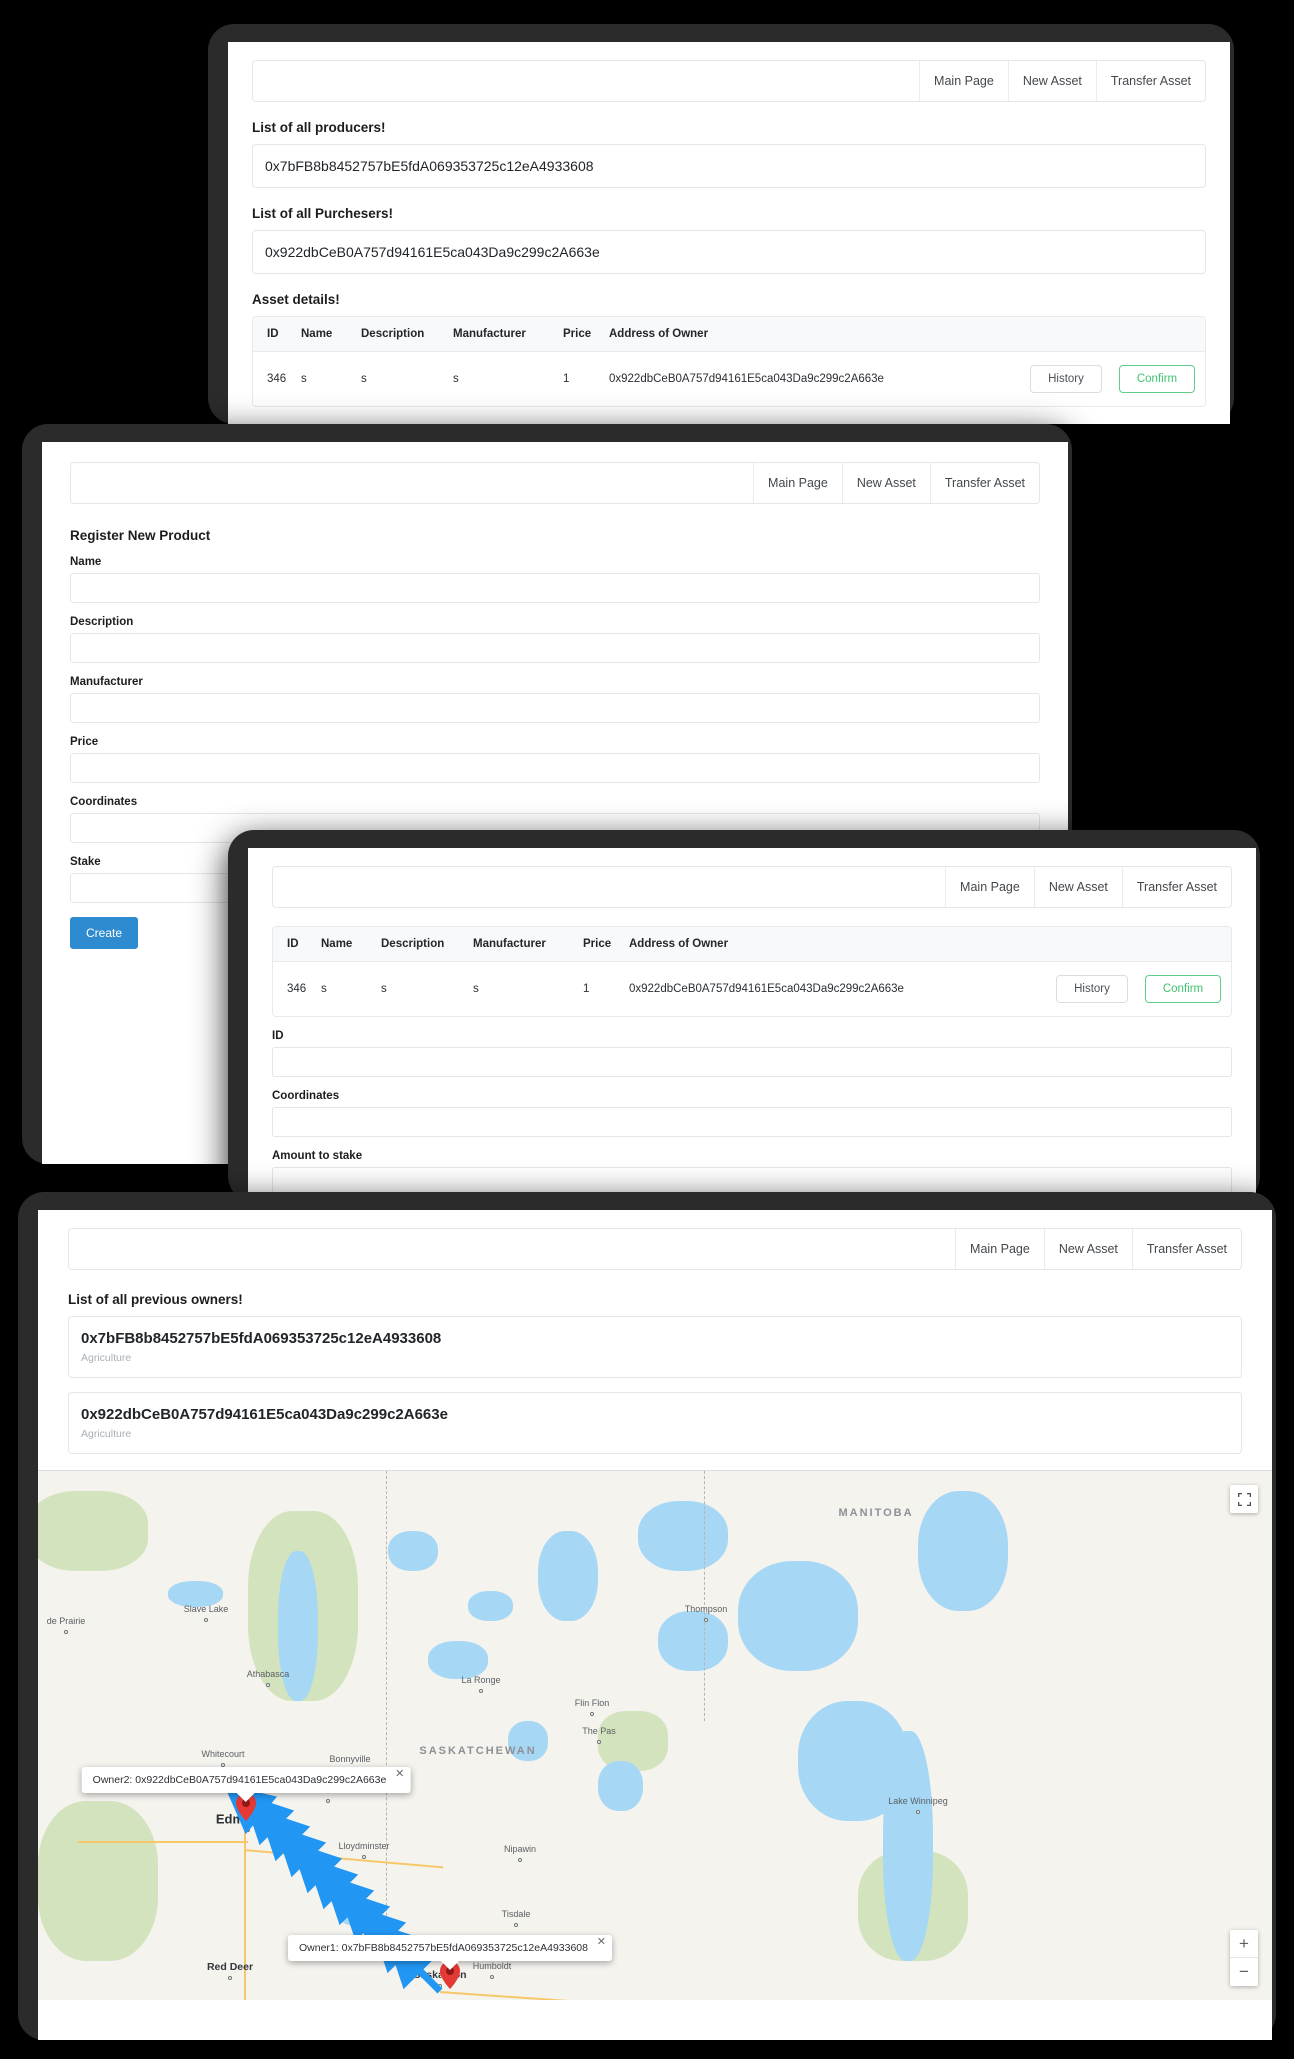 The width and height of the screenshot is (1294, 2059). I want to click on map-zoom-in-button: +, so click(1244, 1944).